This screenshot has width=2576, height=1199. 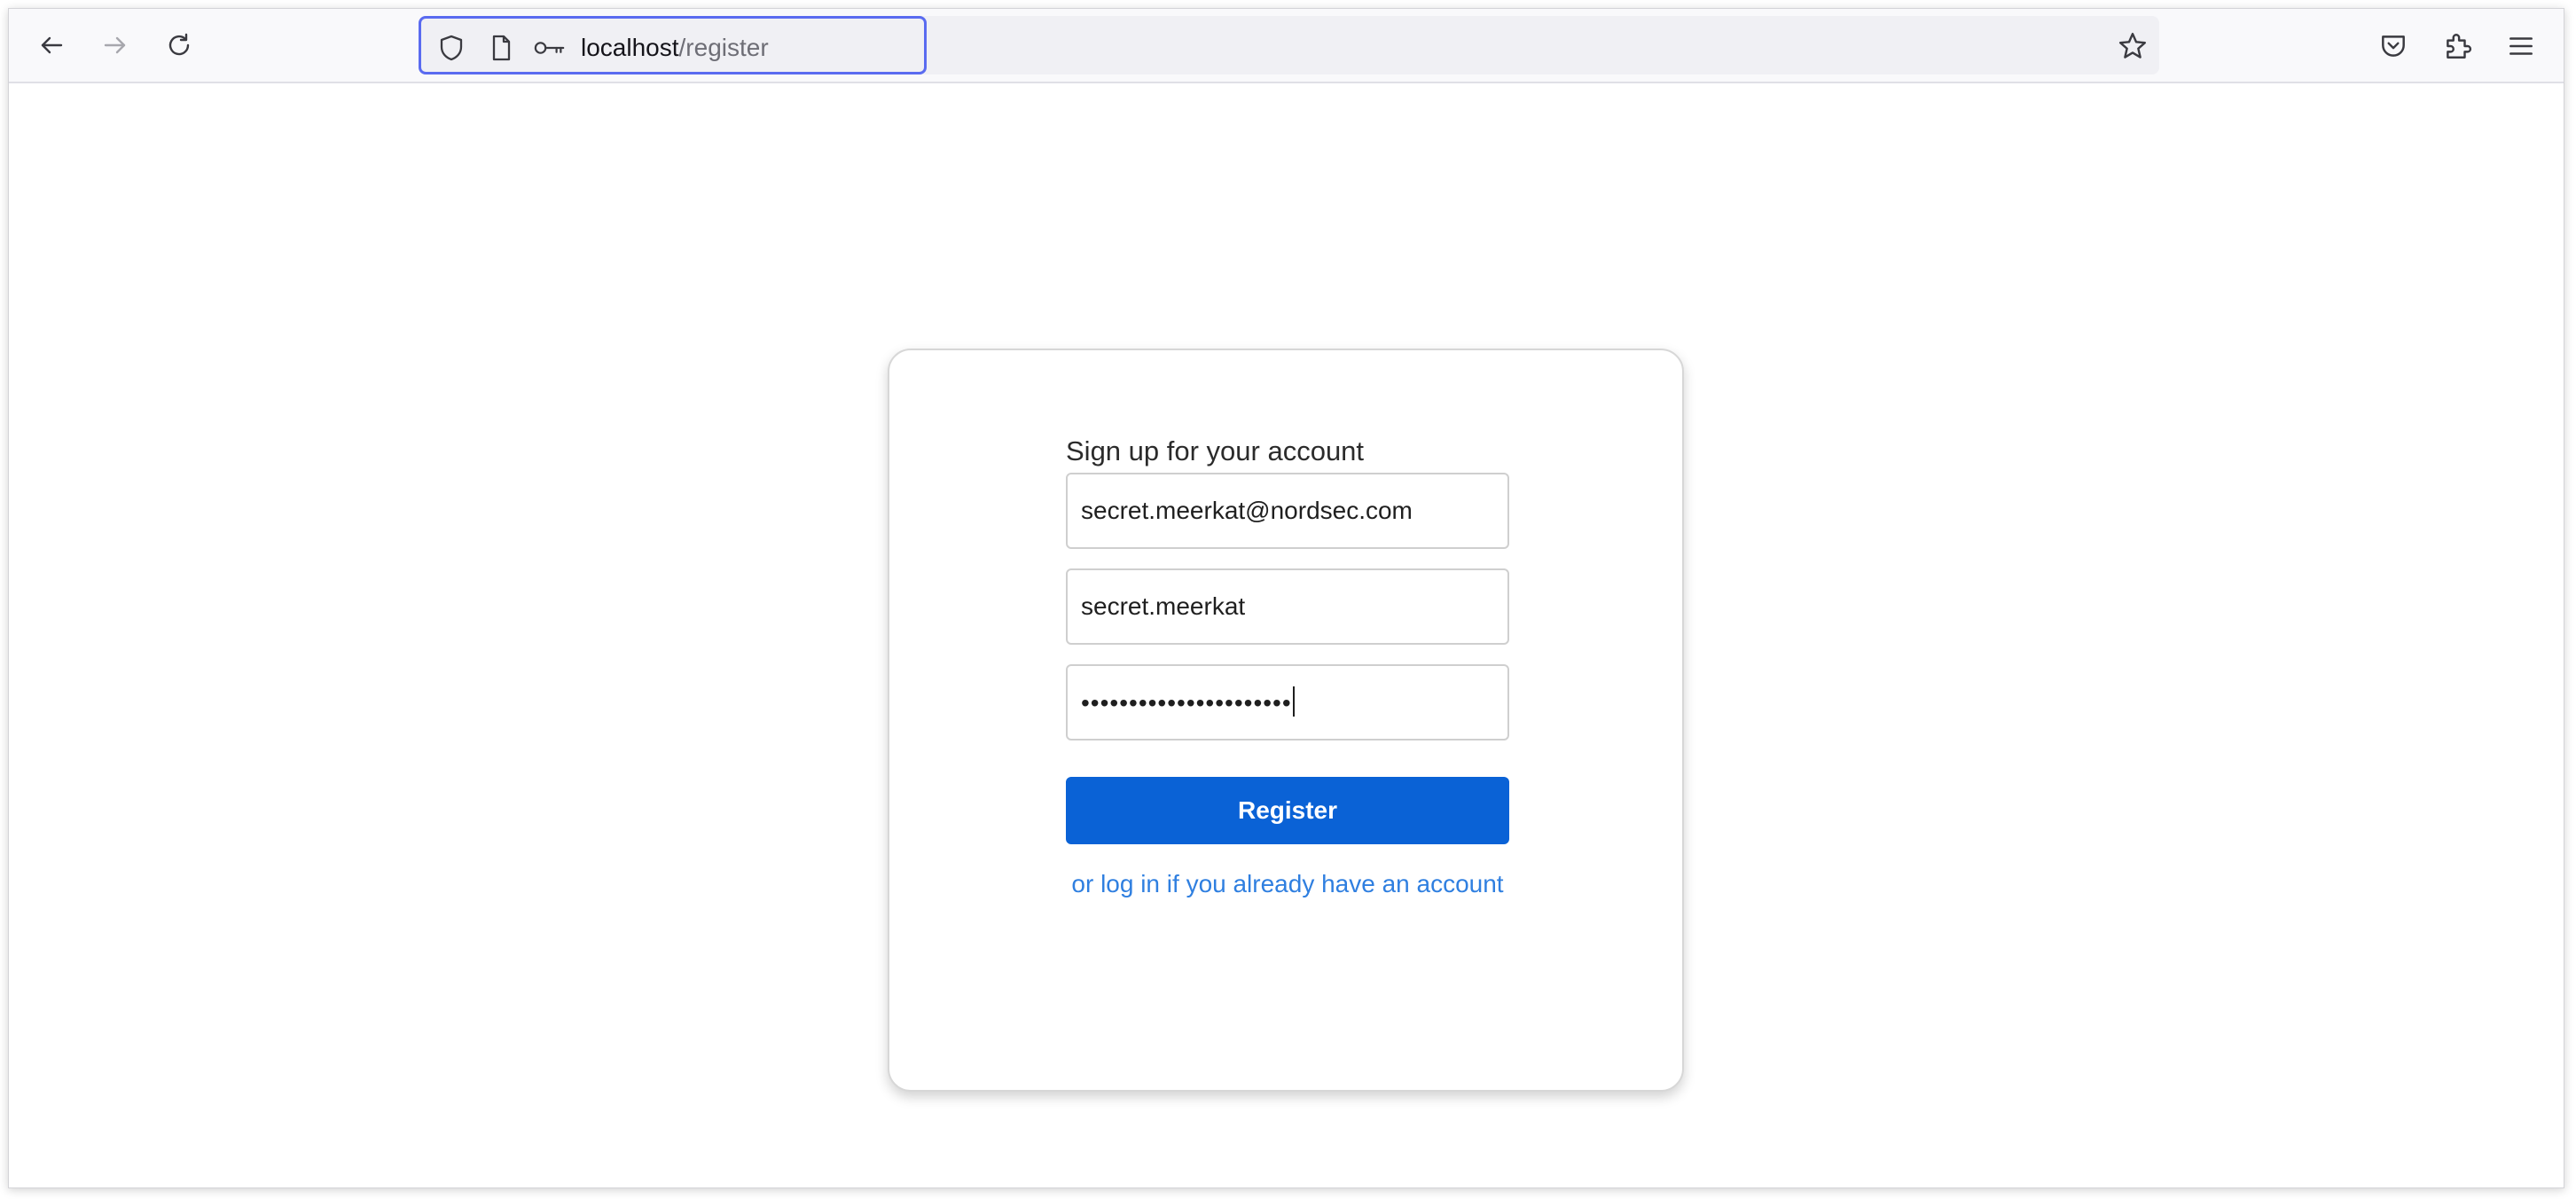 I want to click on page-info-button, so click(x=501, y=48).